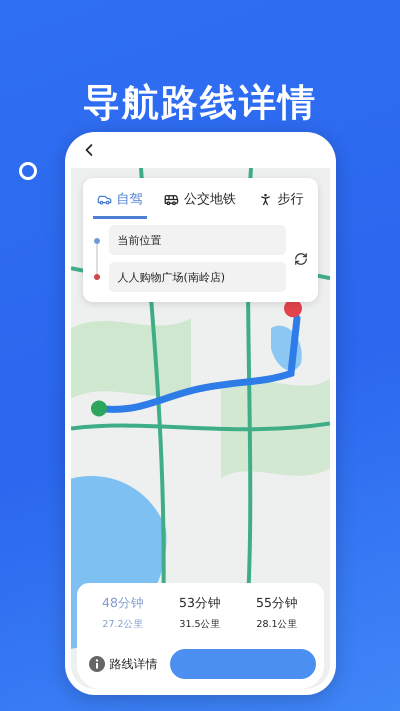  Describe the element at coordinates (119, 201) in the screenshot. I see `travel-mode-tab: 自驾` at that location.